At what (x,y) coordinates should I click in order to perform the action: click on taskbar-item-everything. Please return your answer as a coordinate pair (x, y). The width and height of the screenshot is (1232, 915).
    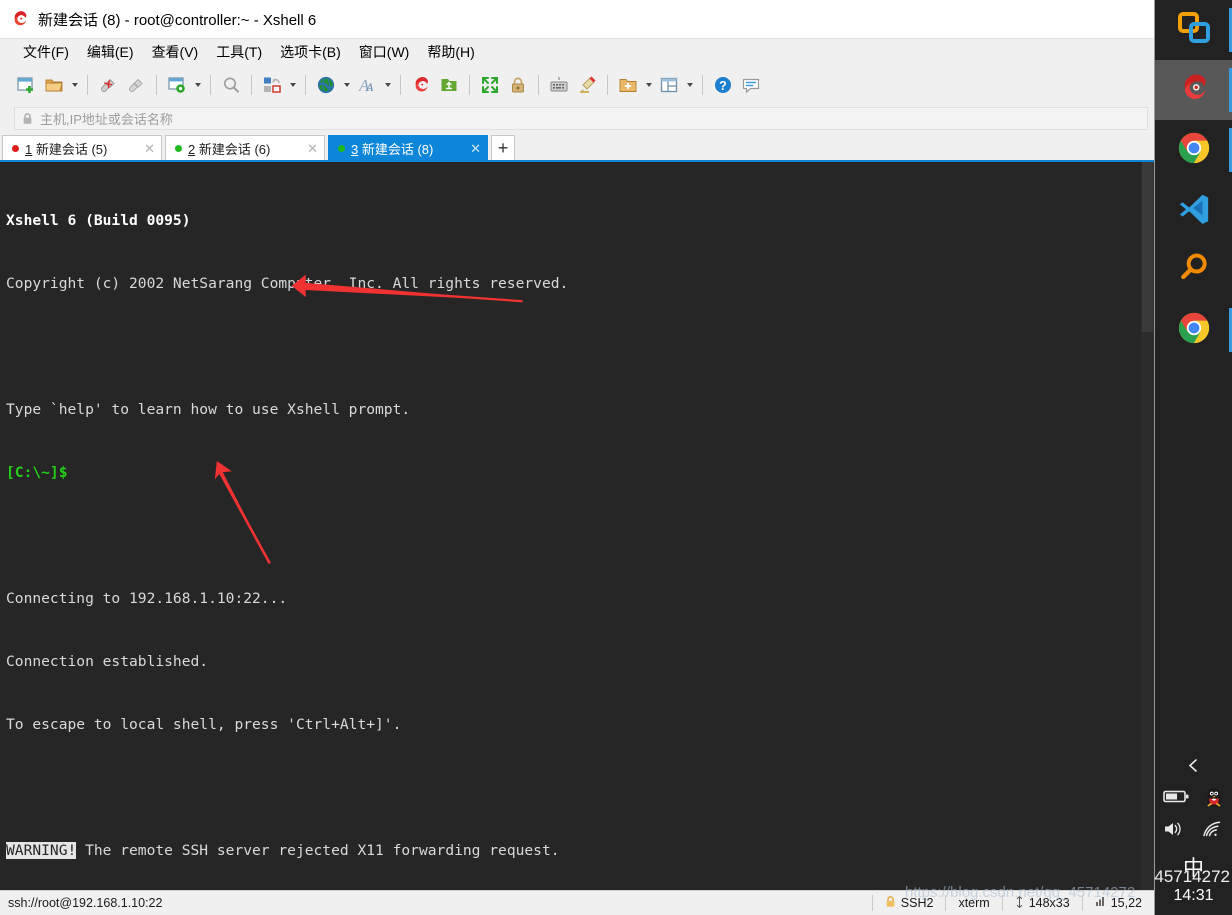
    Looking at the image, I should click on (1193, 270).